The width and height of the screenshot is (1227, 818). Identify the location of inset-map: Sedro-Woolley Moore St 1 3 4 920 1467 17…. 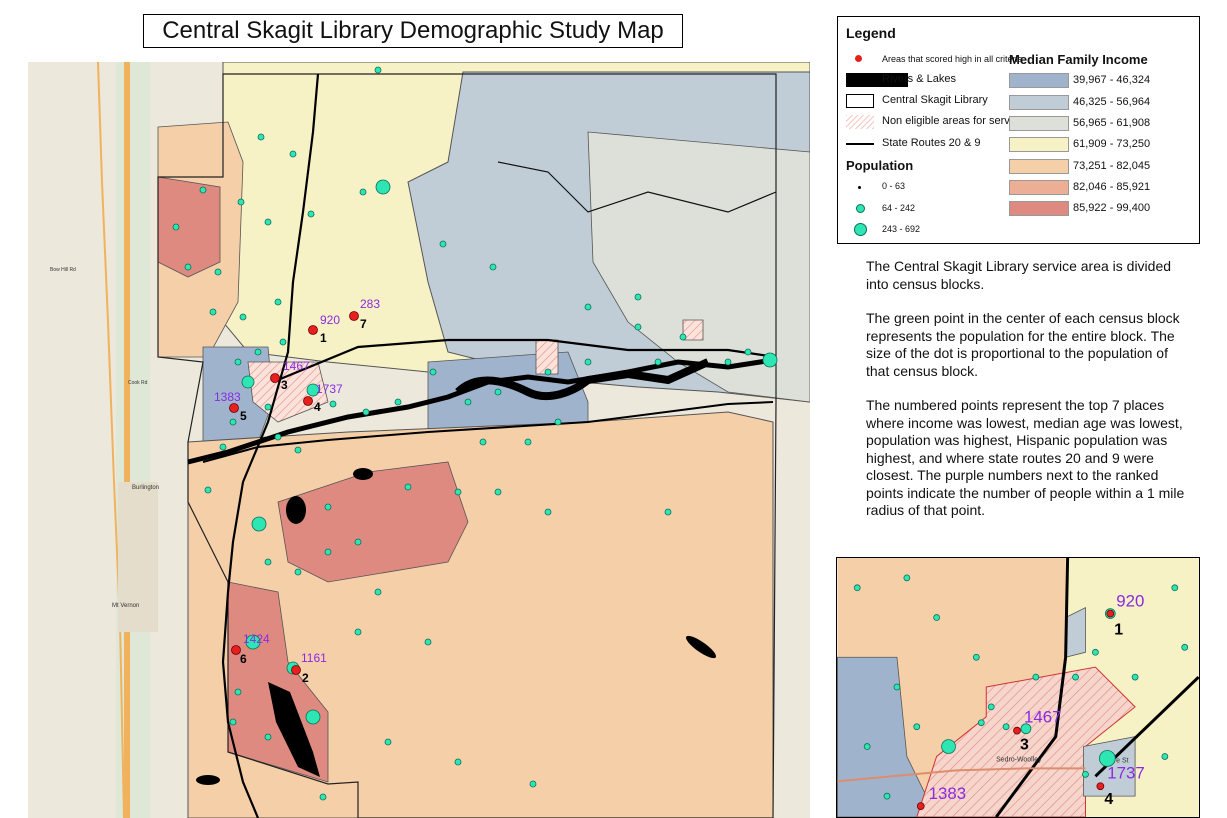
(1018, 687).